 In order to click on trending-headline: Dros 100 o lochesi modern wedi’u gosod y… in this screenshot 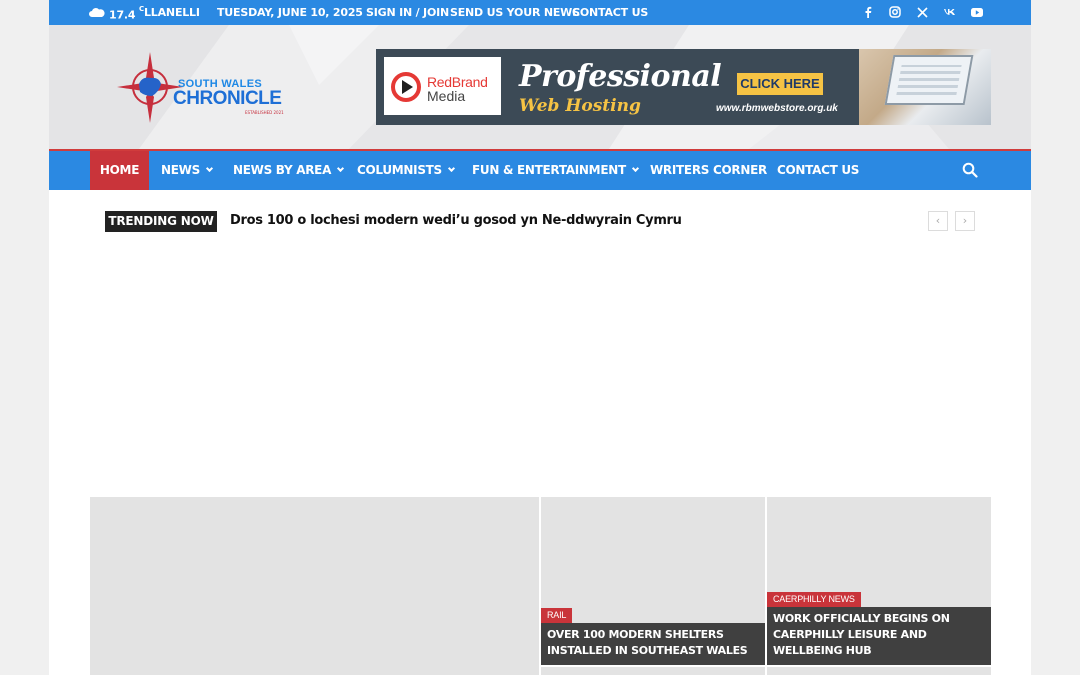, I will do `click(456, 220)`.